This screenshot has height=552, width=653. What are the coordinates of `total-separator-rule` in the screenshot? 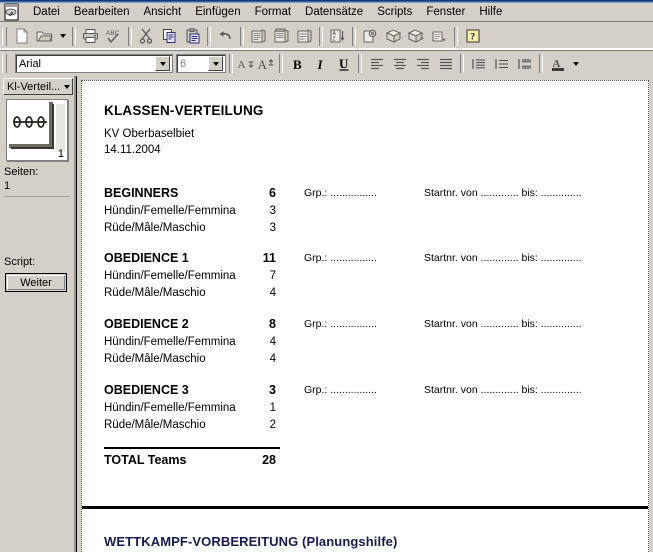 It's located at (192, 448).